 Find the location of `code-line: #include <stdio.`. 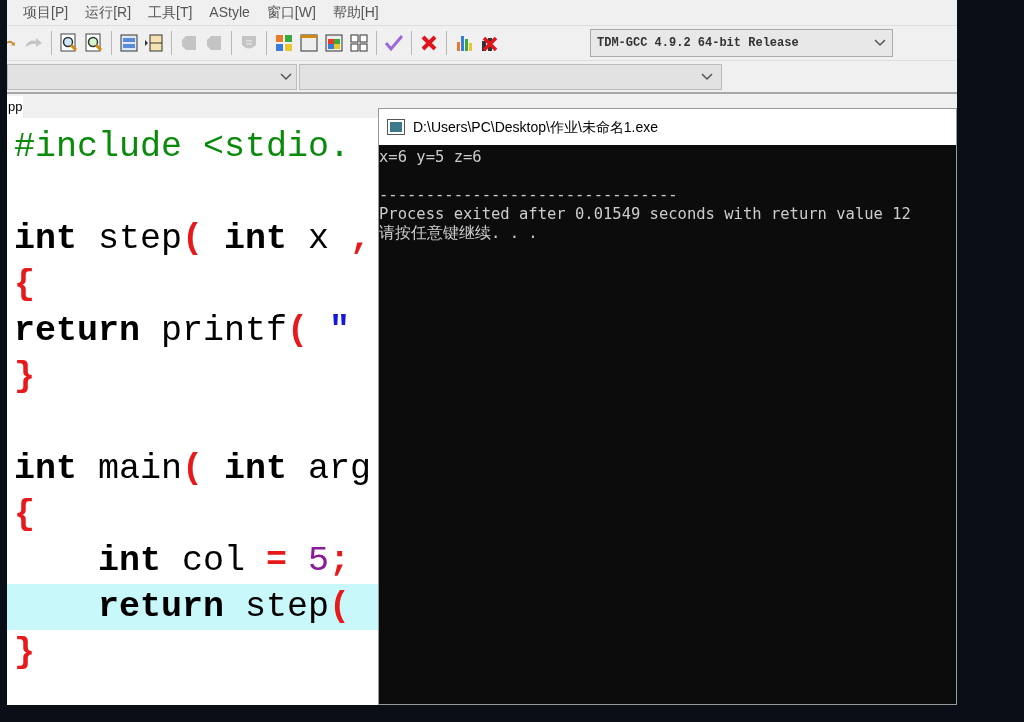

code-line: #include <stdio. is located at coordinates (182, 147).